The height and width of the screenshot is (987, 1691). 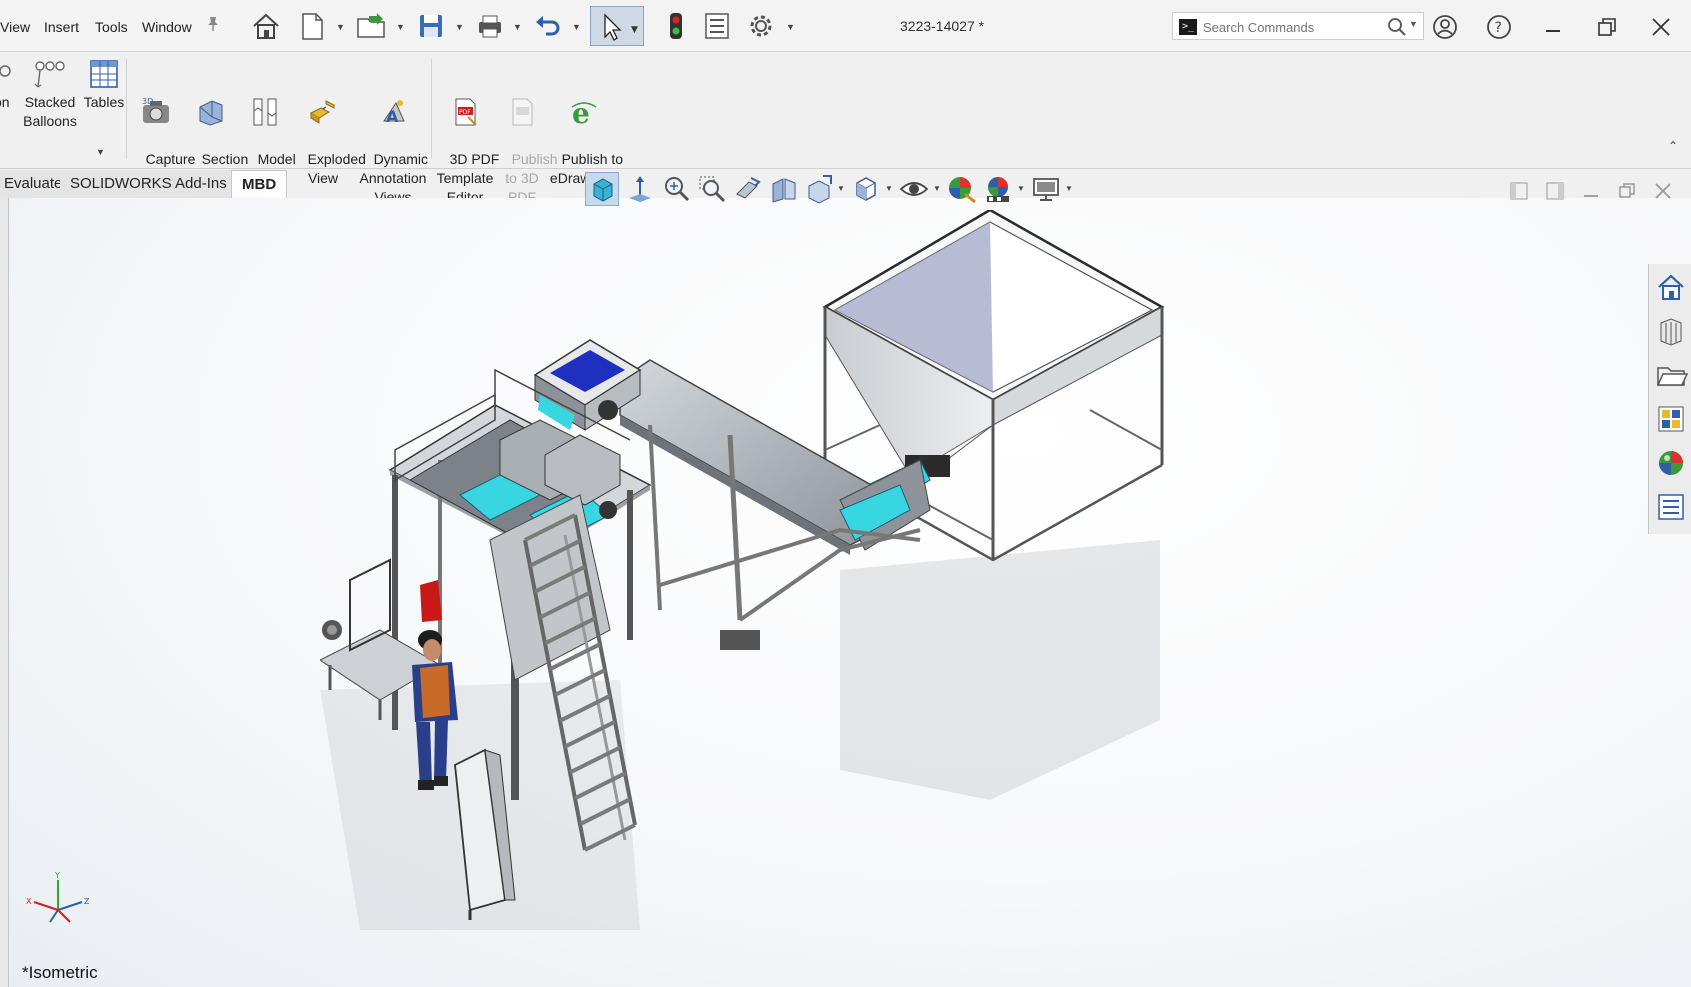 What do you see at coordinates (431, 26) in the screenshot?
I see `save-icon` at bounding box center [431, 26].